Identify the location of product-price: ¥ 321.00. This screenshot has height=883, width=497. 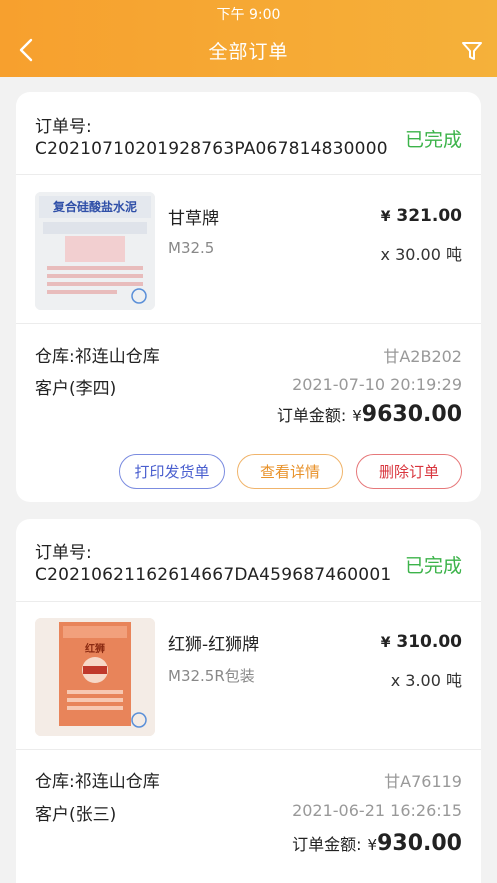
(421, 216).